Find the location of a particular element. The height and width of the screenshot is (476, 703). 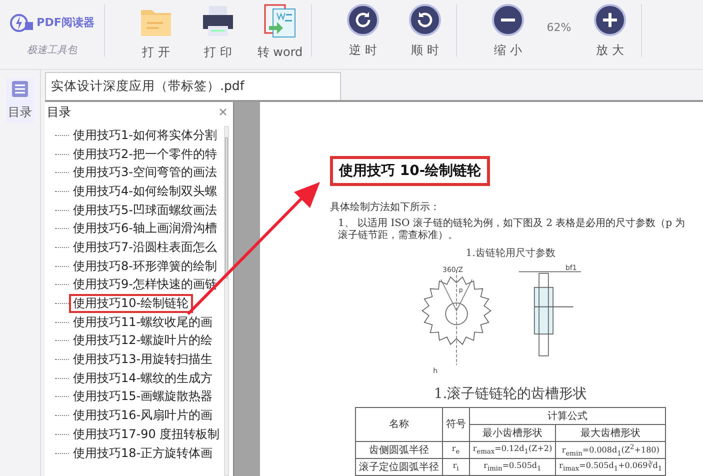

outline-item: 使用技巧12-螺旋叶片的绘 is located at coordinates (143, 340).